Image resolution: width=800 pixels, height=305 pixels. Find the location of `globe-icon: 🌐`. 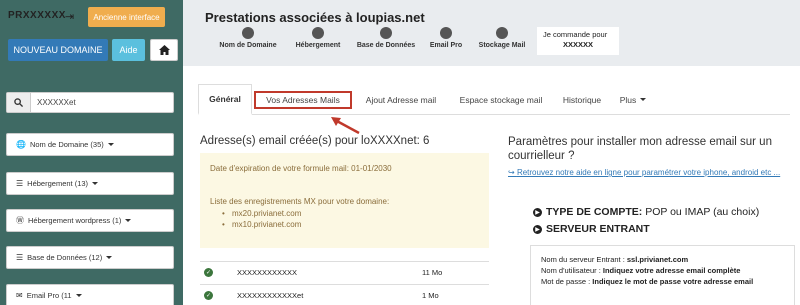

globe-icon: 🌐 is located at coordinates (21, 144).